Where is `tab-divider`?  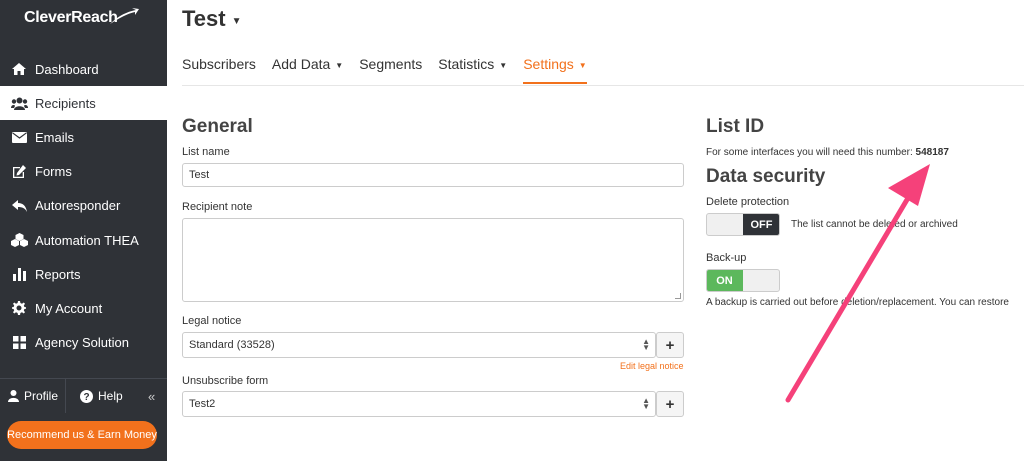 tab-divider is located at coordinates (603, 85).